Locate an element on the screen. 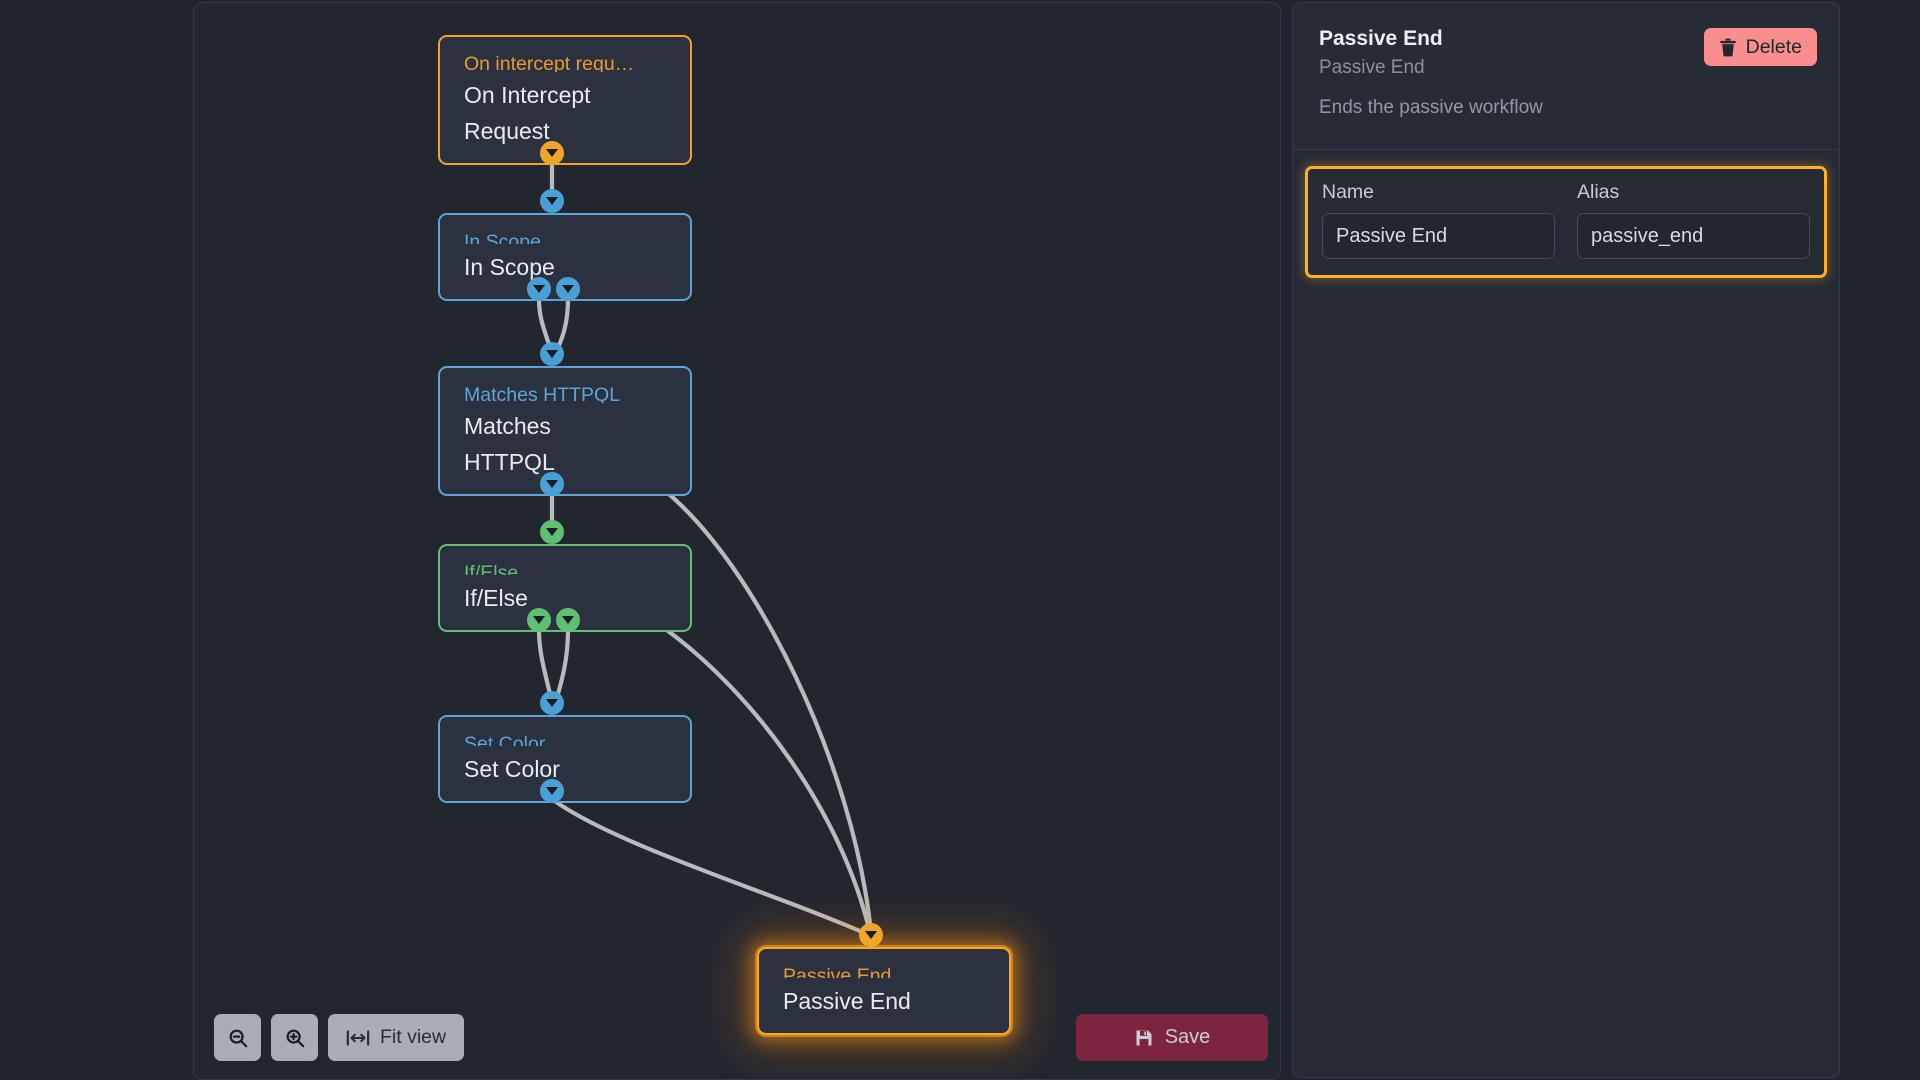 The image size is (1920, 1080). node-title-label: Set Color is located at coordinates (512, 769).